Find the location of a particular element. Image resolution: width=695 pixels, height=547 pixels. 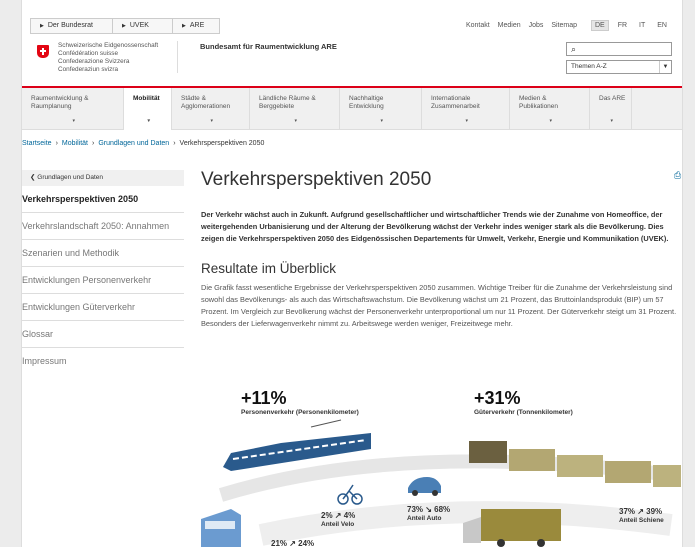

crumb-uvek: ▶ UVEK is located at coordinates (142, 26).